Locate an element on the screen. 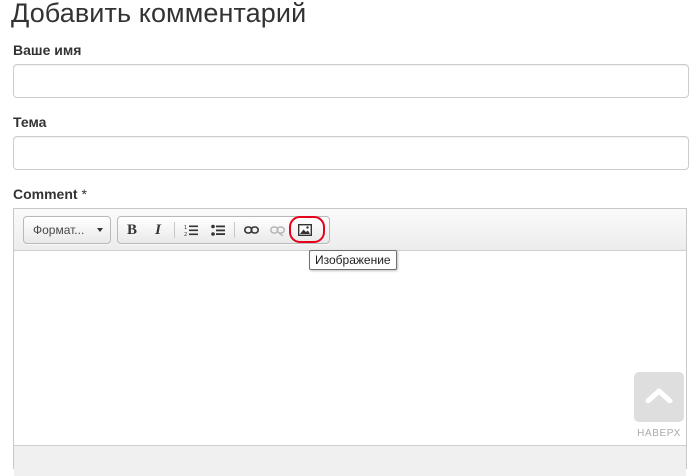 Image resolution: width=700 pixels, height=476 pixels. back-to-top-button is located at coordinates (659, 397).